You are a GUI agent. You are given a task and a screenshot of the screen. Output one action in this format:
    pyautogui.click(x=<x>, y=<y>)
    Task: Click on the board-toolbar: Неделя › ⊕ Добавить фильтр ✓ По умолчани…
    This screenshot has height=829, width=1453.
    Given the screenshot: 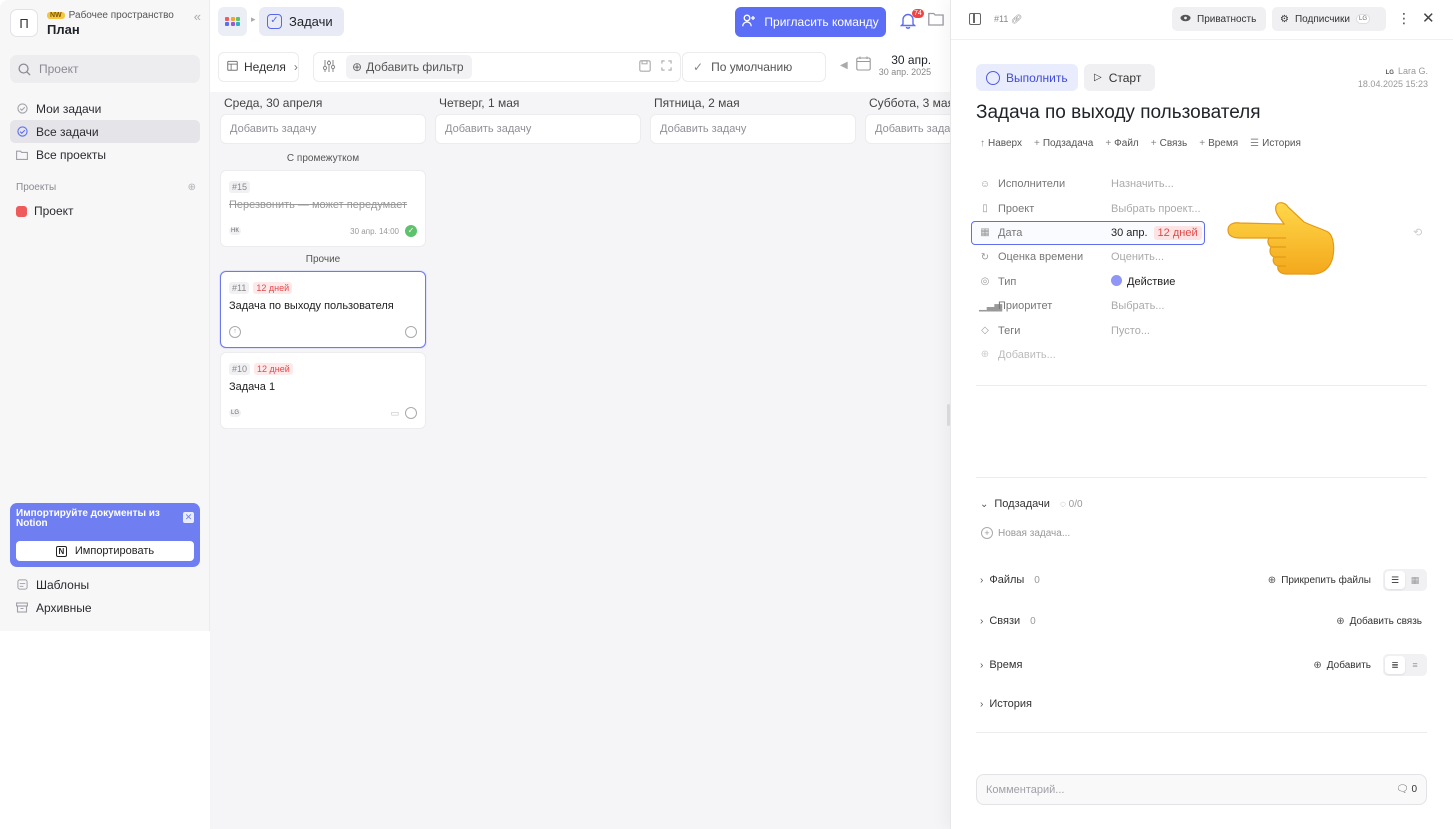 What is the action you would take?
    pyautogui.click(x=580, y=67)
    